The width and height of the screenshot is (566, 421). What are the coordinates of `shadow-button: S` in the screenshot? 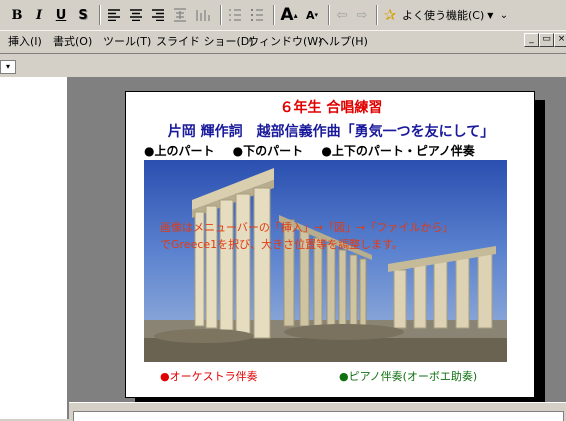 It's located at (83, 15).